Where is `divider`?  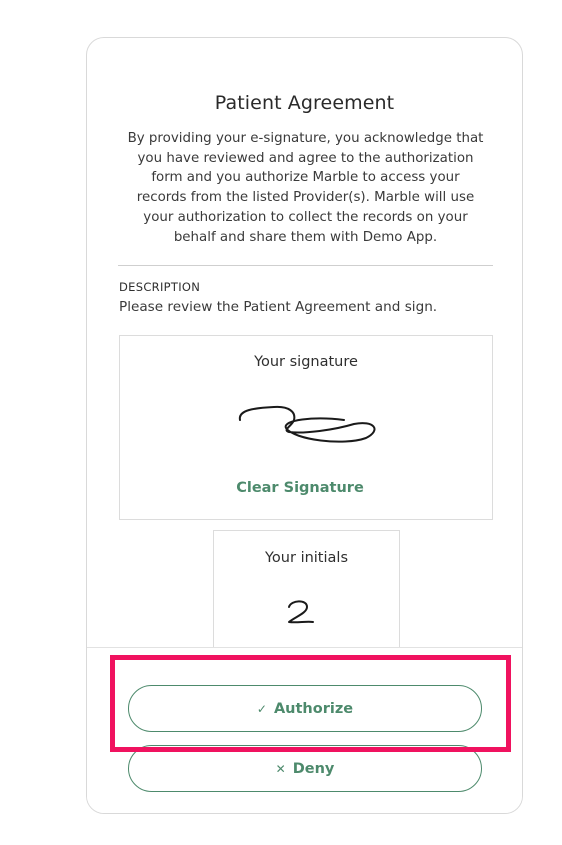 divider is located at coordinates (305, 265).